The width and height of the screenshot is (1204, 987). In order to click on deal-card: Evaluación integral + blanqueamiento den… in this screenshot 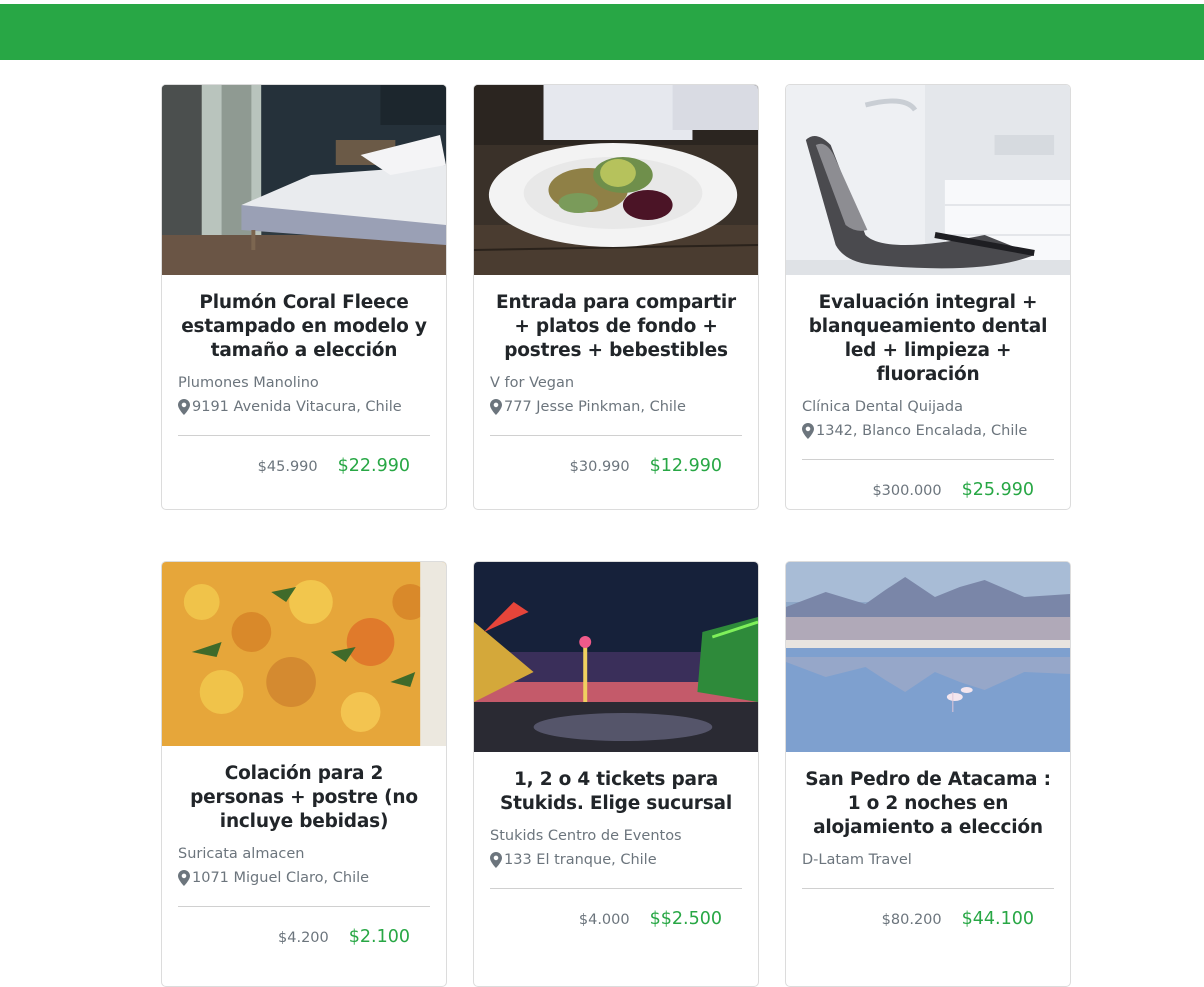, I will do `click(928, 297)`.